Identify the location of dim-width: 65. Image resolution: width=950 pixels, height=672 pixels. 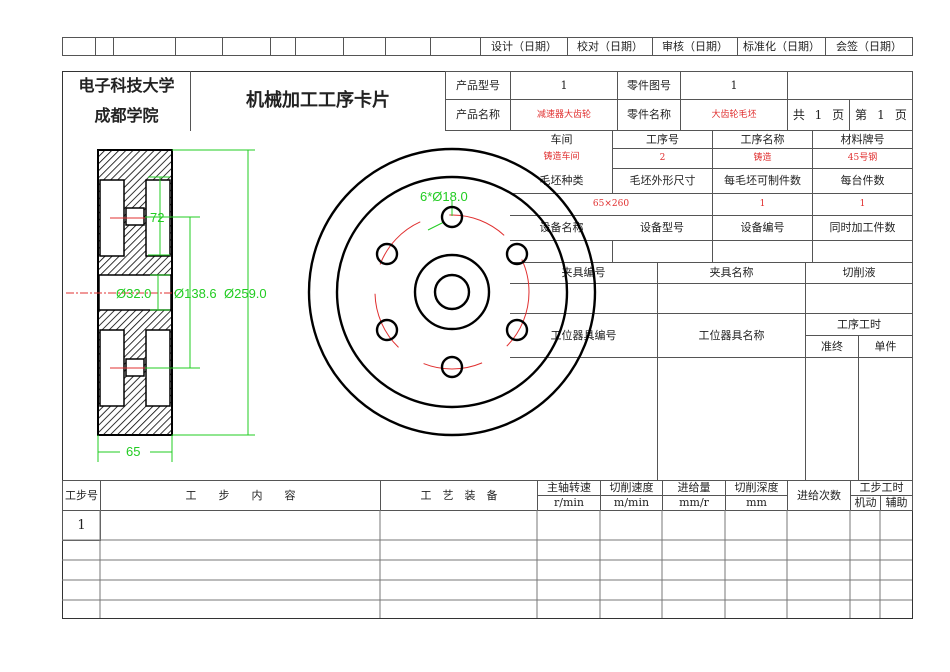
(133, 451).